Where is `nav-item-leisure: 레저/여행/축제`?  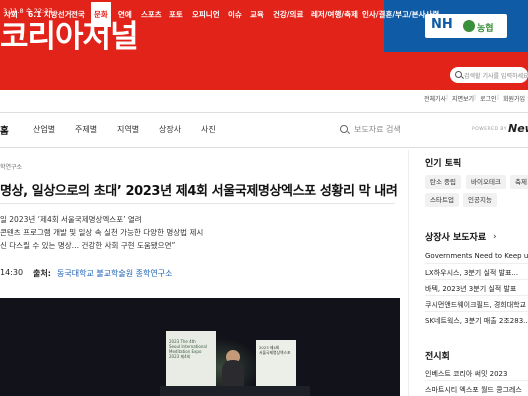
nav-item-leisure: 레저/여행/축제 is located at coordinates (334, 14).